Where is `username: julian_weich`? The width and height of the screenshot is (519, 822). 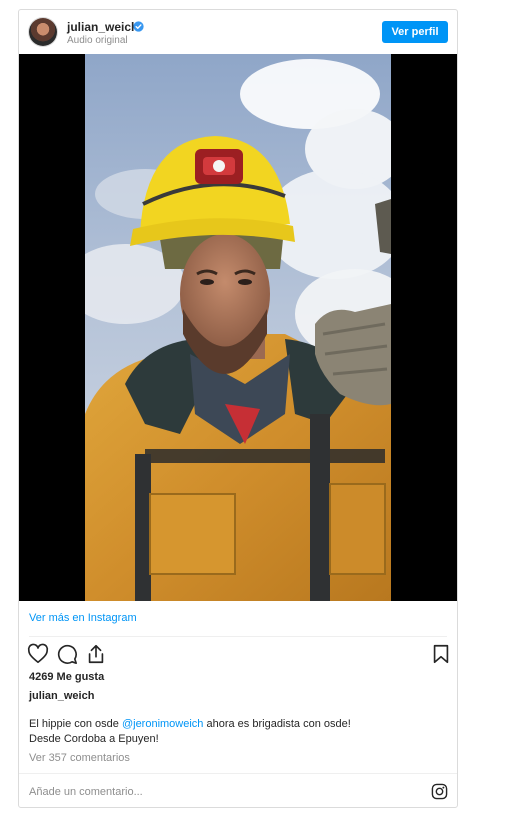
username: julian_weich is located at coordinates (102, 27).